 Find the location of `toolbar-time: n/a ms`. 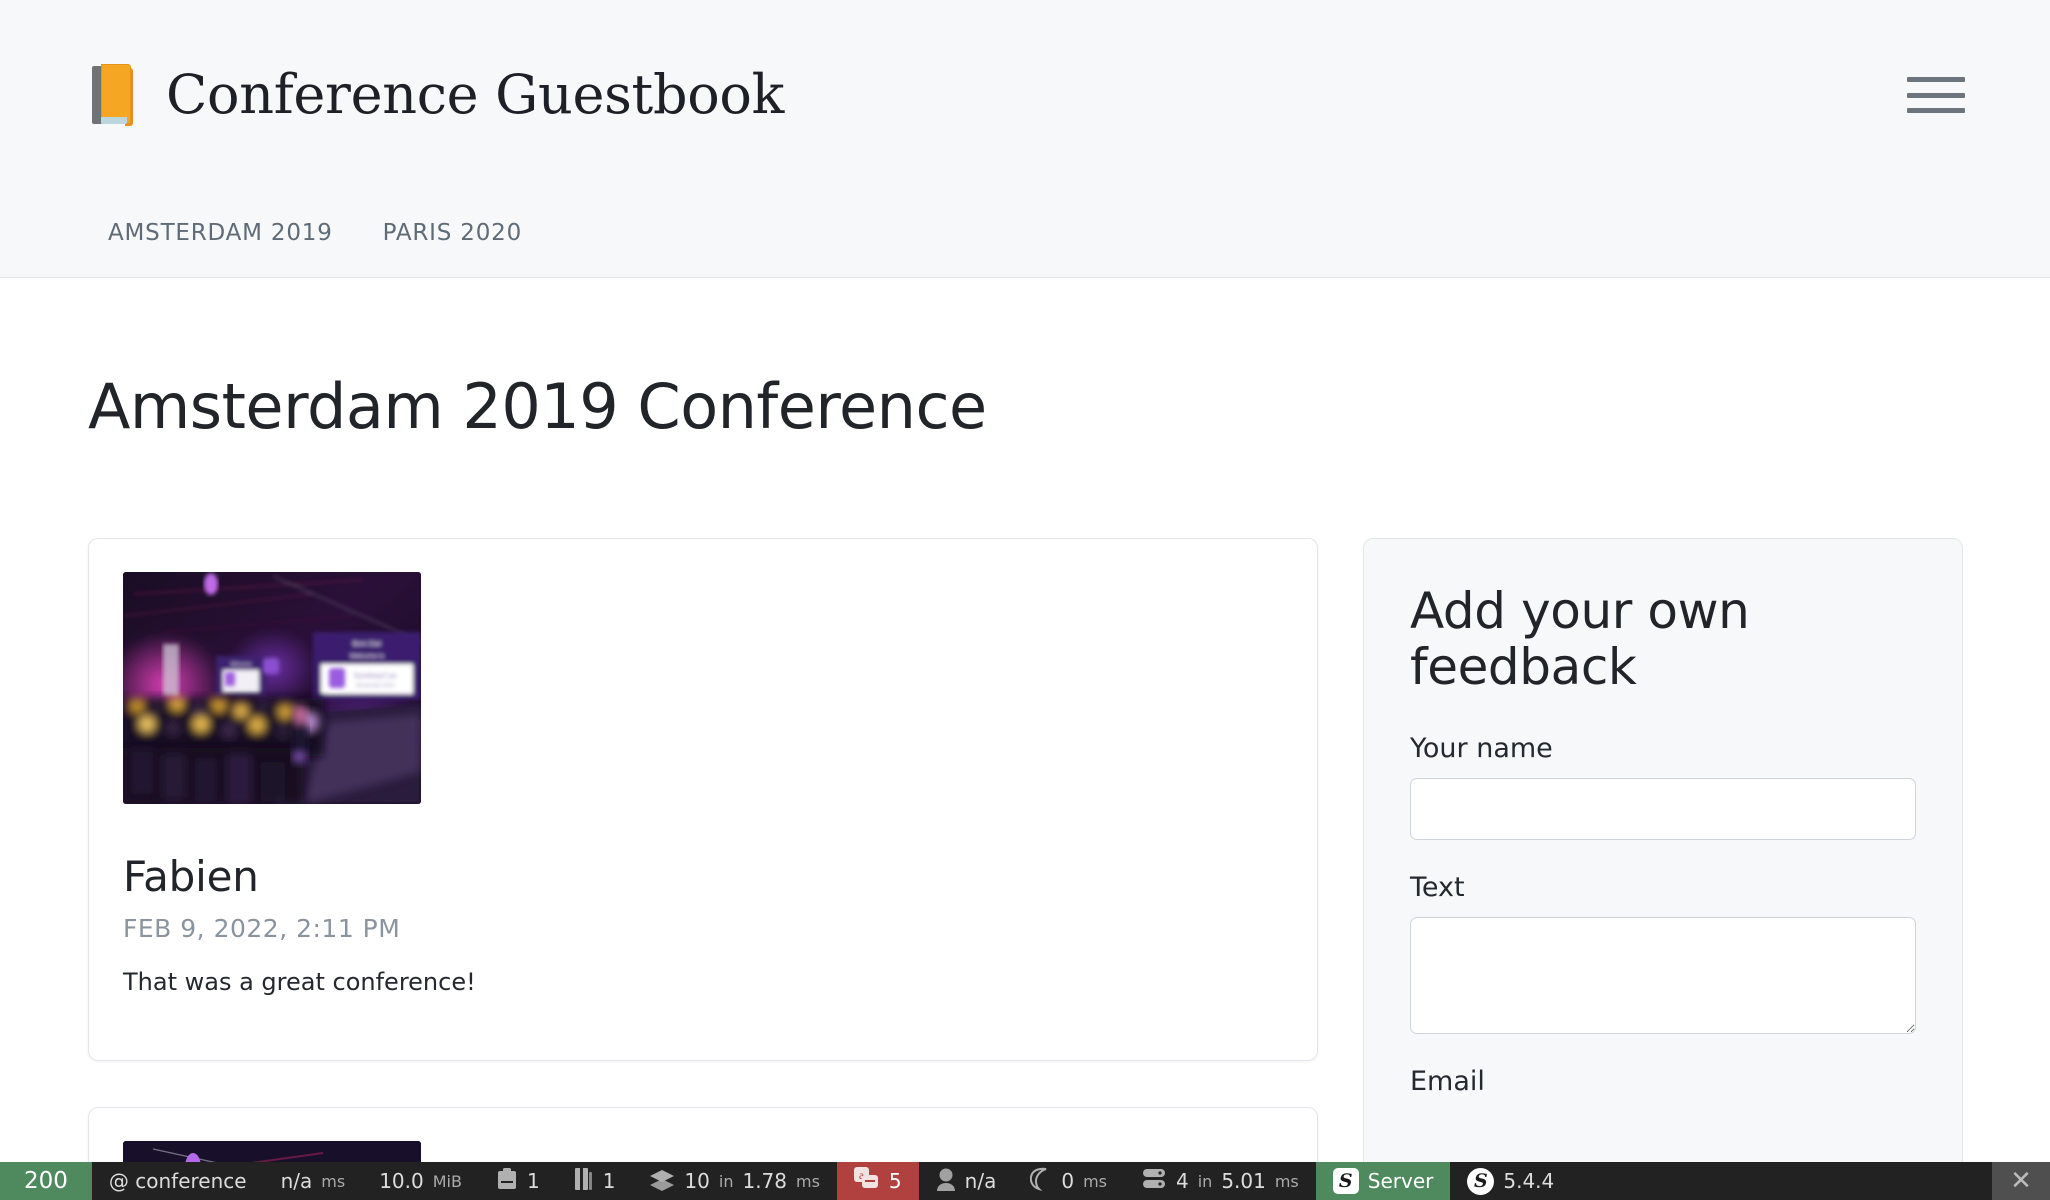

toolbar-time: n/a ms is located at coordinates (313, 1181).